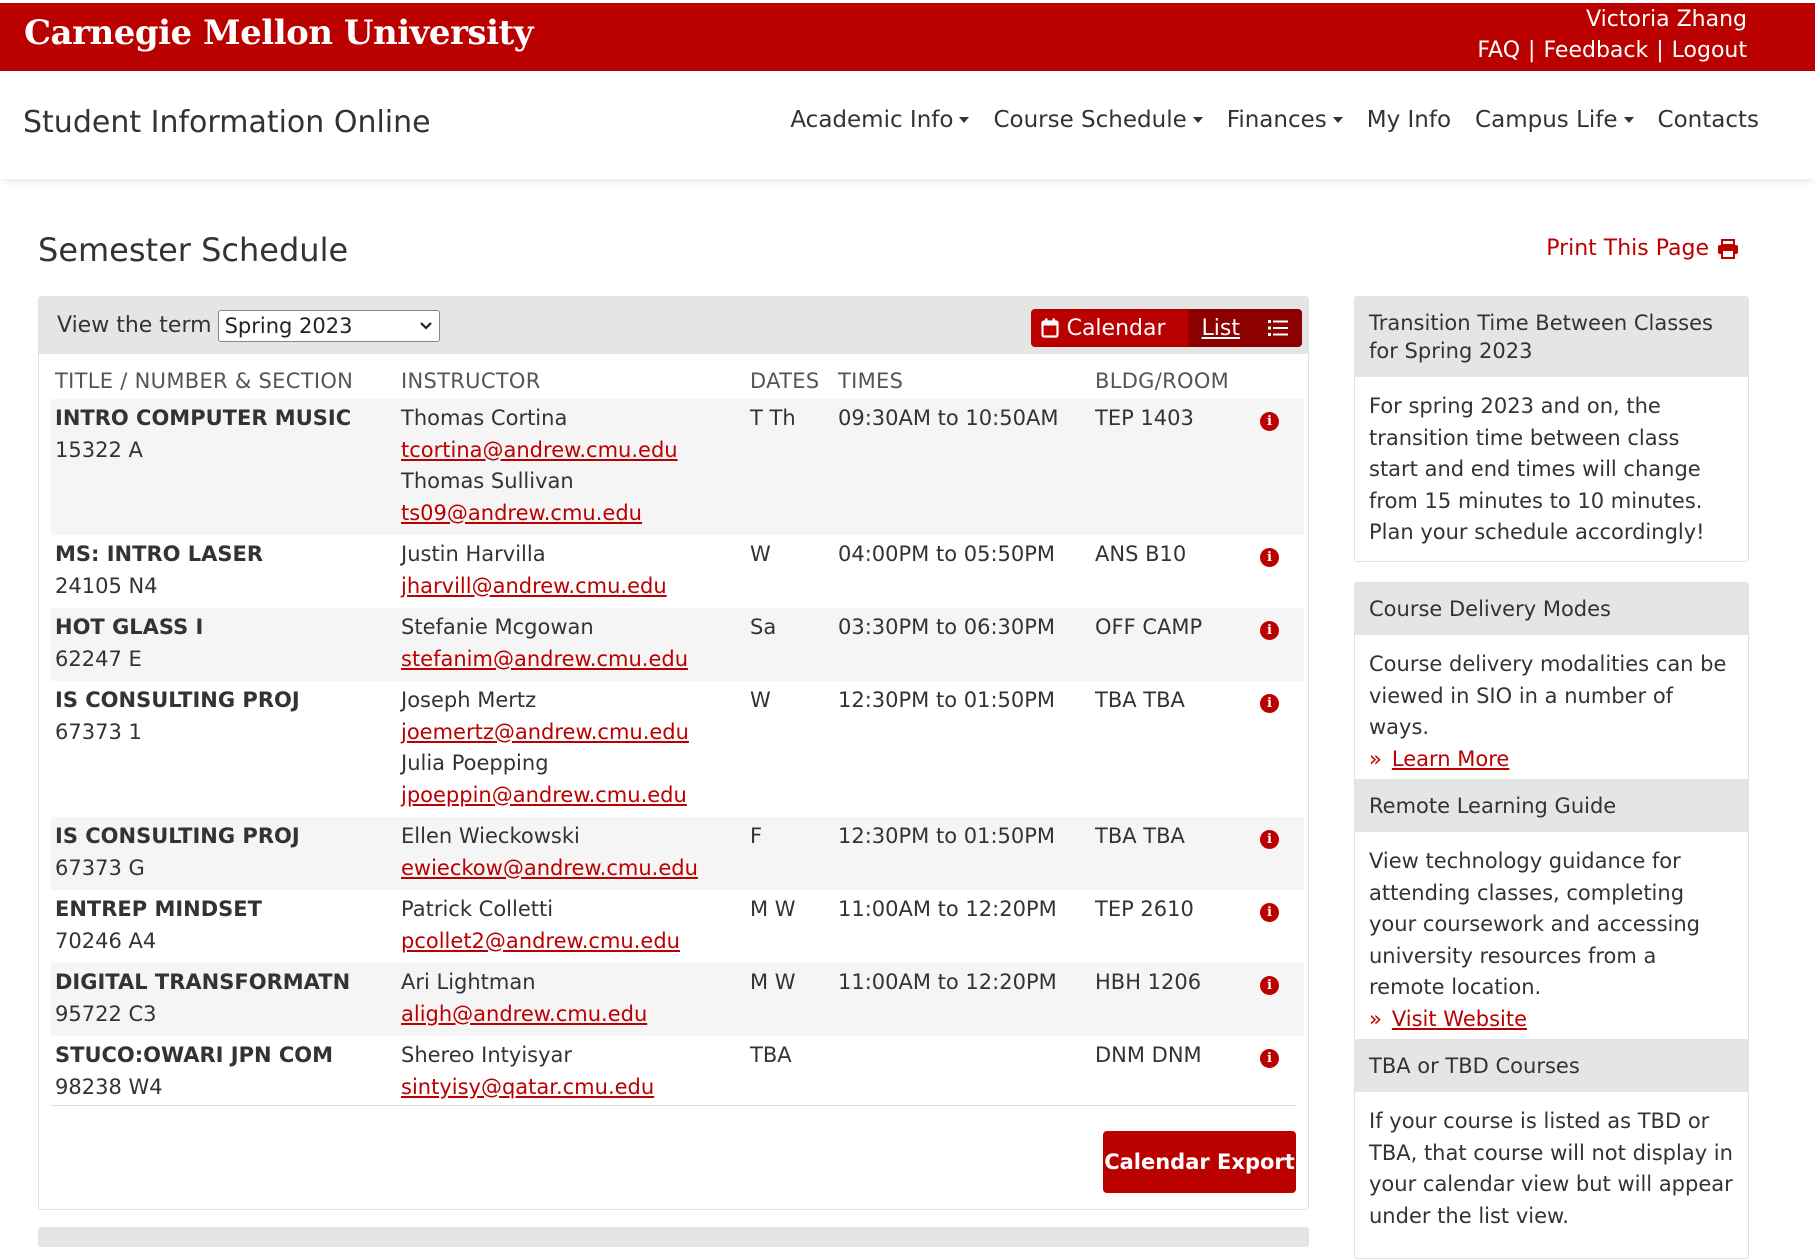 Image resolution: width=1815 pixels, height=1259 pixels. What do you see at coordinates (98, 658) in the screenshot?
I see `course-number: 62247 E` at bounding box center [98, 658].